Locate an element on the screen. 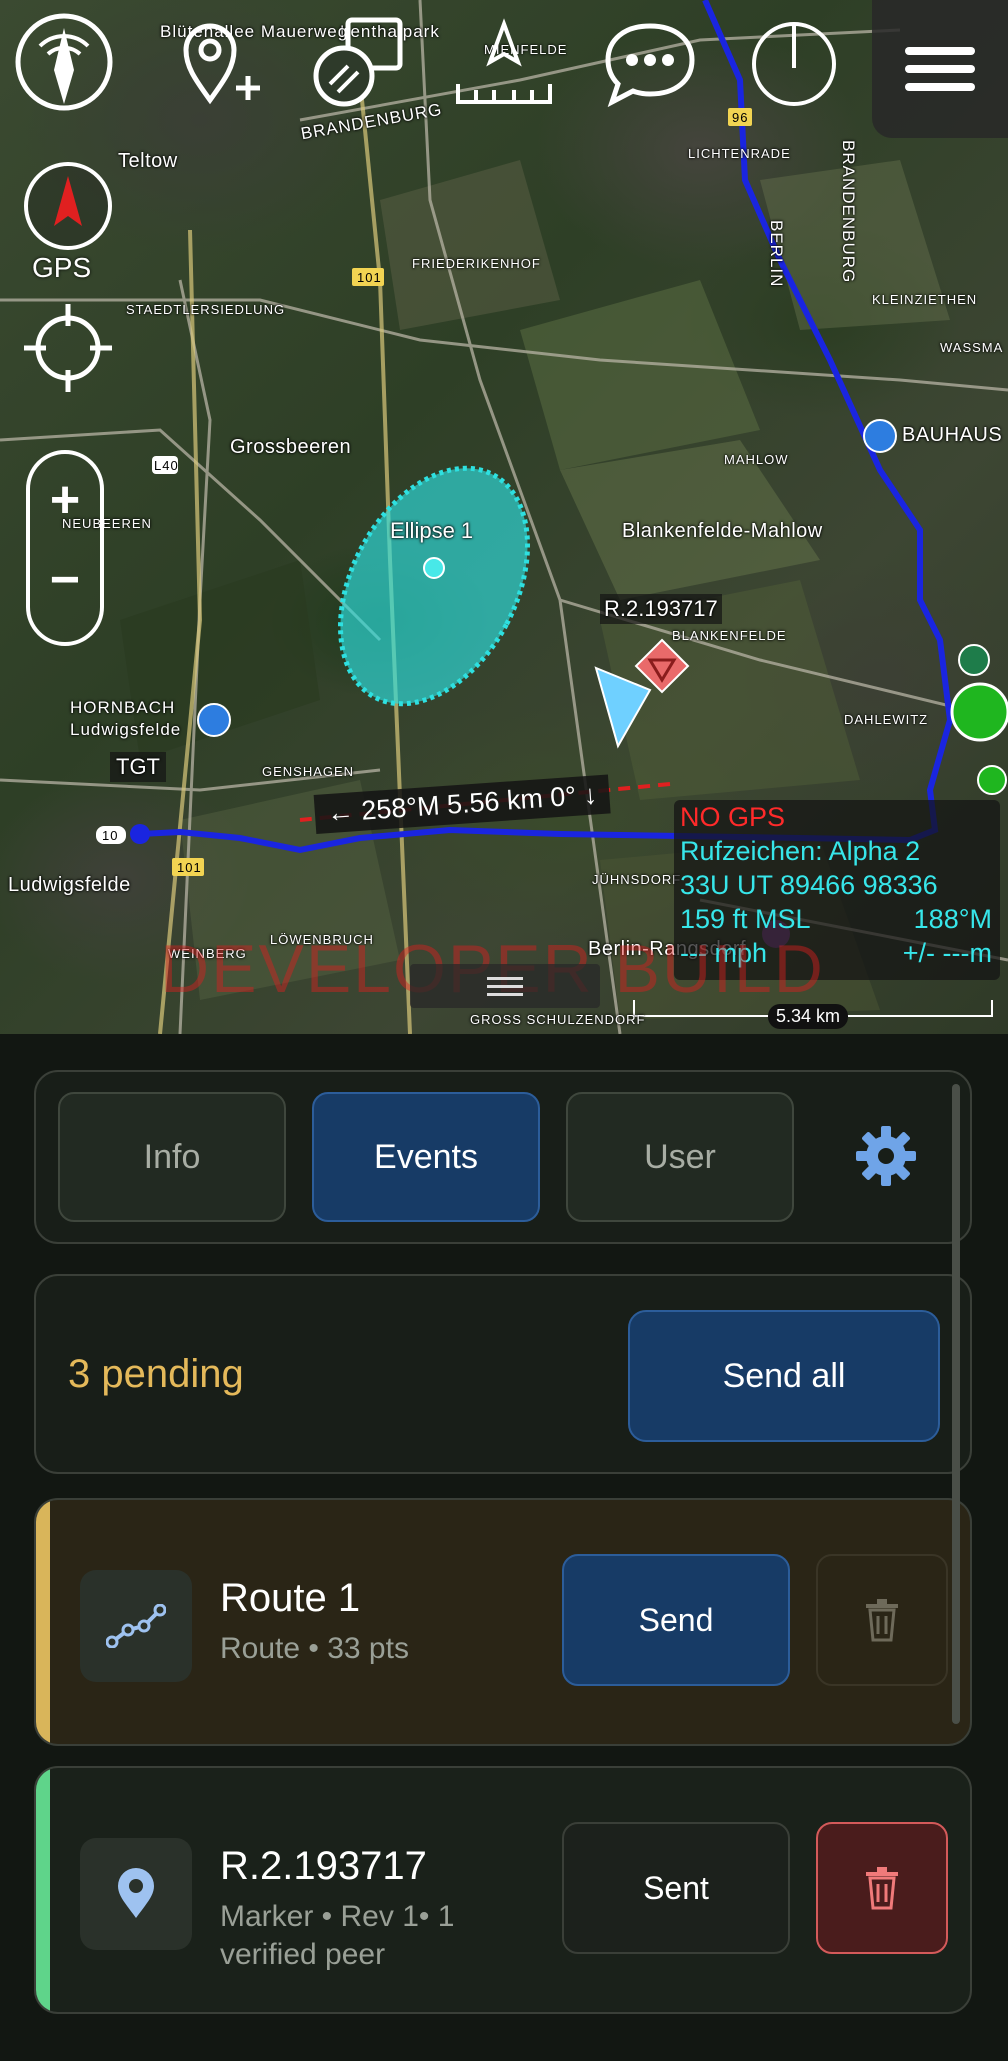 The image size is (1008, 2061). heading: 188°M is located at coordinates (952, 919).